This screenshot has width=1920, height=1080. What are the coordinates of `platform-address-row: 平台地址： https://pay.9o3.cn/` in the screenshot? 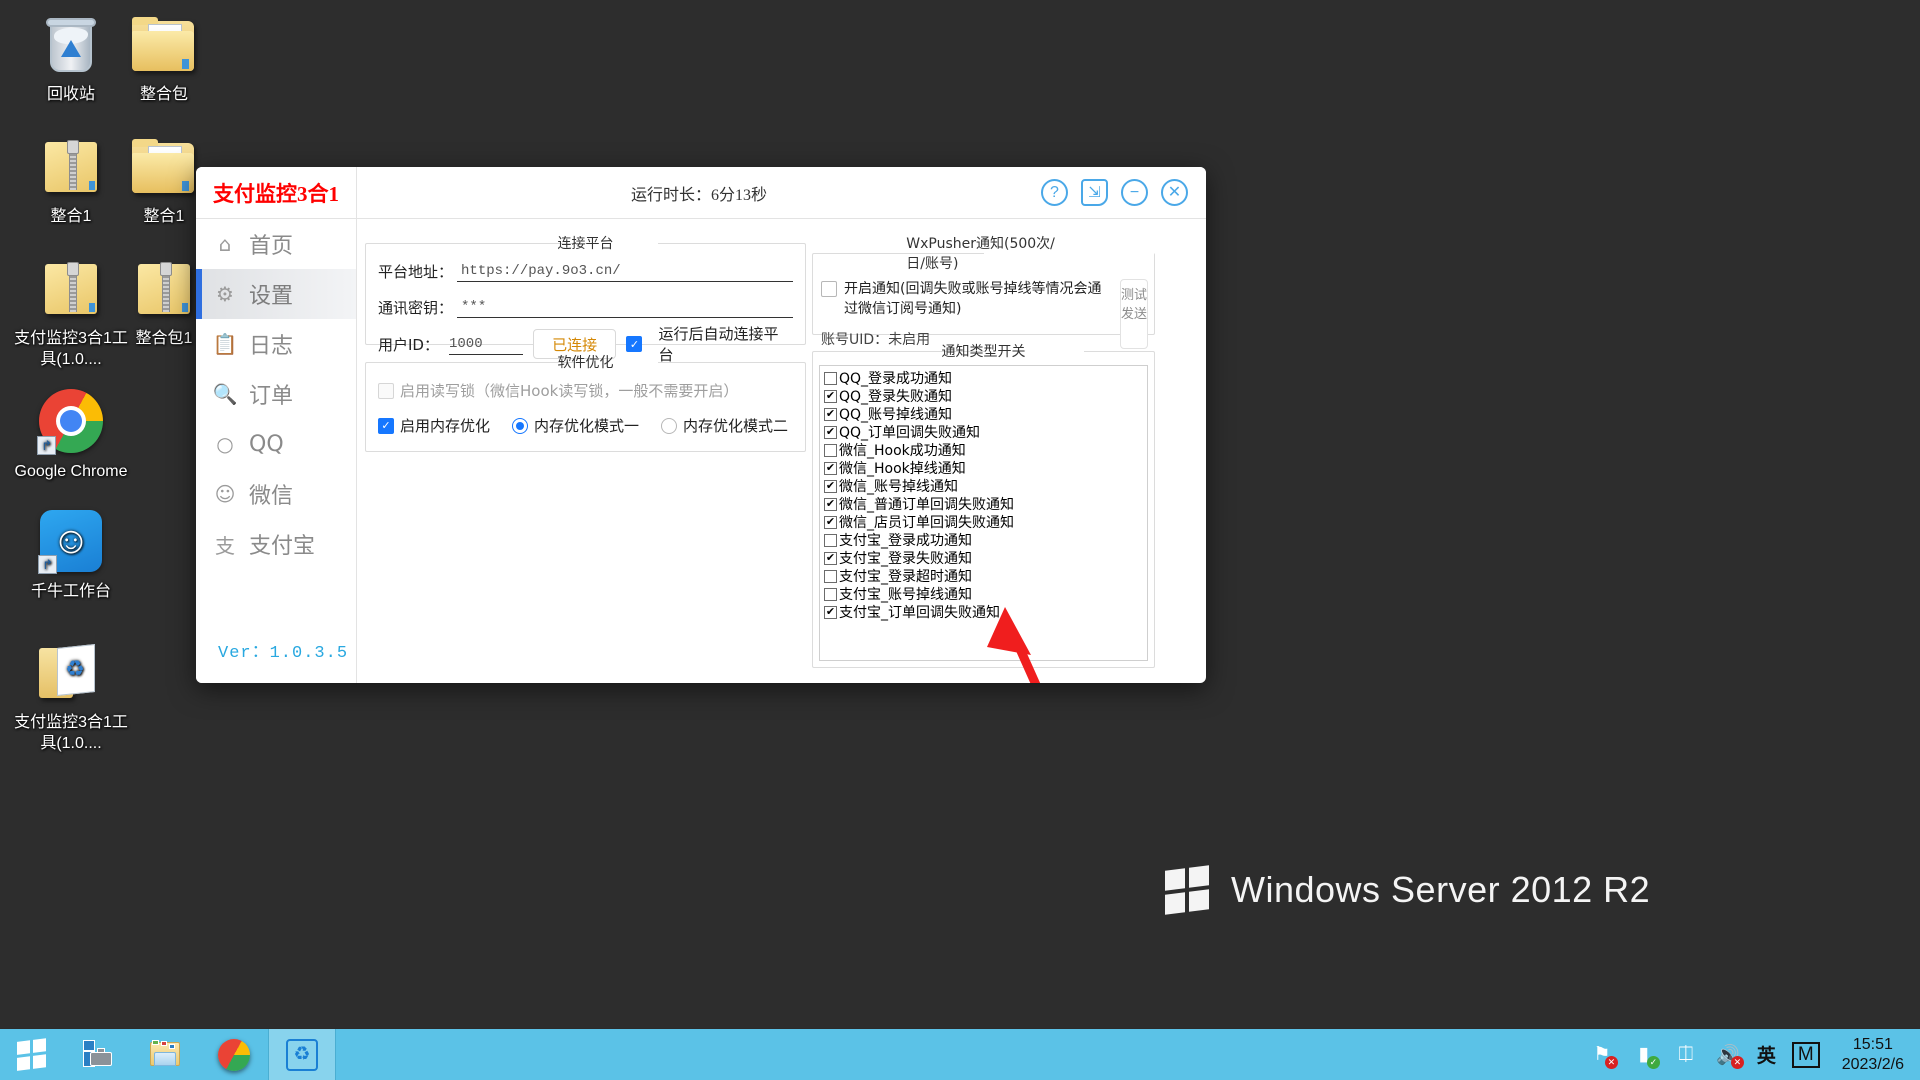 It's located at (585, 271).